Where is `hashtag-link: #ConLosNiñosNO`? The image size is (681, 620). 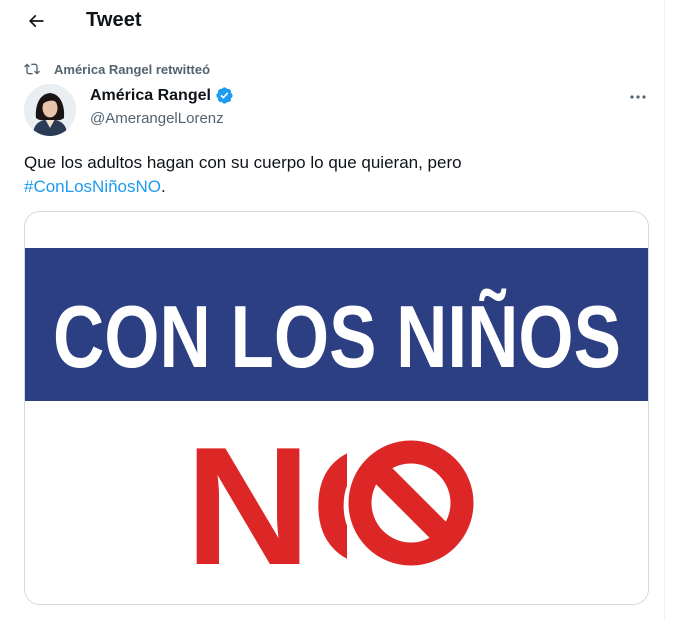 hashtag-link: #ConLosNiñosNO is located at coordinates (92, 186).